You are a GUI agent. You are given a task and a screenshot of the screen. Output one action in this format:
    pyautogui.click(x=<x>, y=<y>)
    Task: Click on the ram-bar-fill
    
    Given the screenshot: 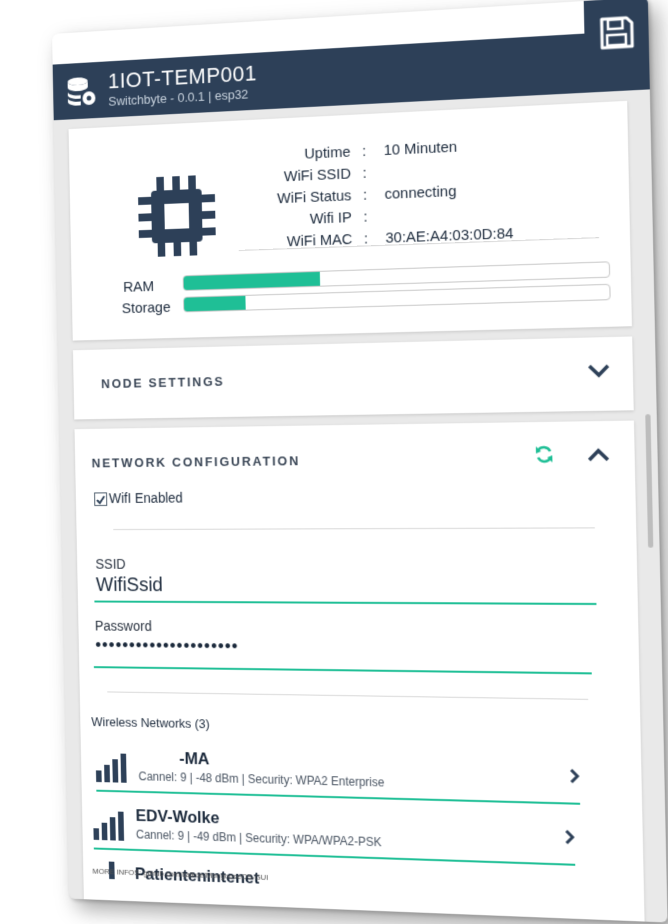 What is the action you would take?
    pyautogui.click(x=251, y=280)
    